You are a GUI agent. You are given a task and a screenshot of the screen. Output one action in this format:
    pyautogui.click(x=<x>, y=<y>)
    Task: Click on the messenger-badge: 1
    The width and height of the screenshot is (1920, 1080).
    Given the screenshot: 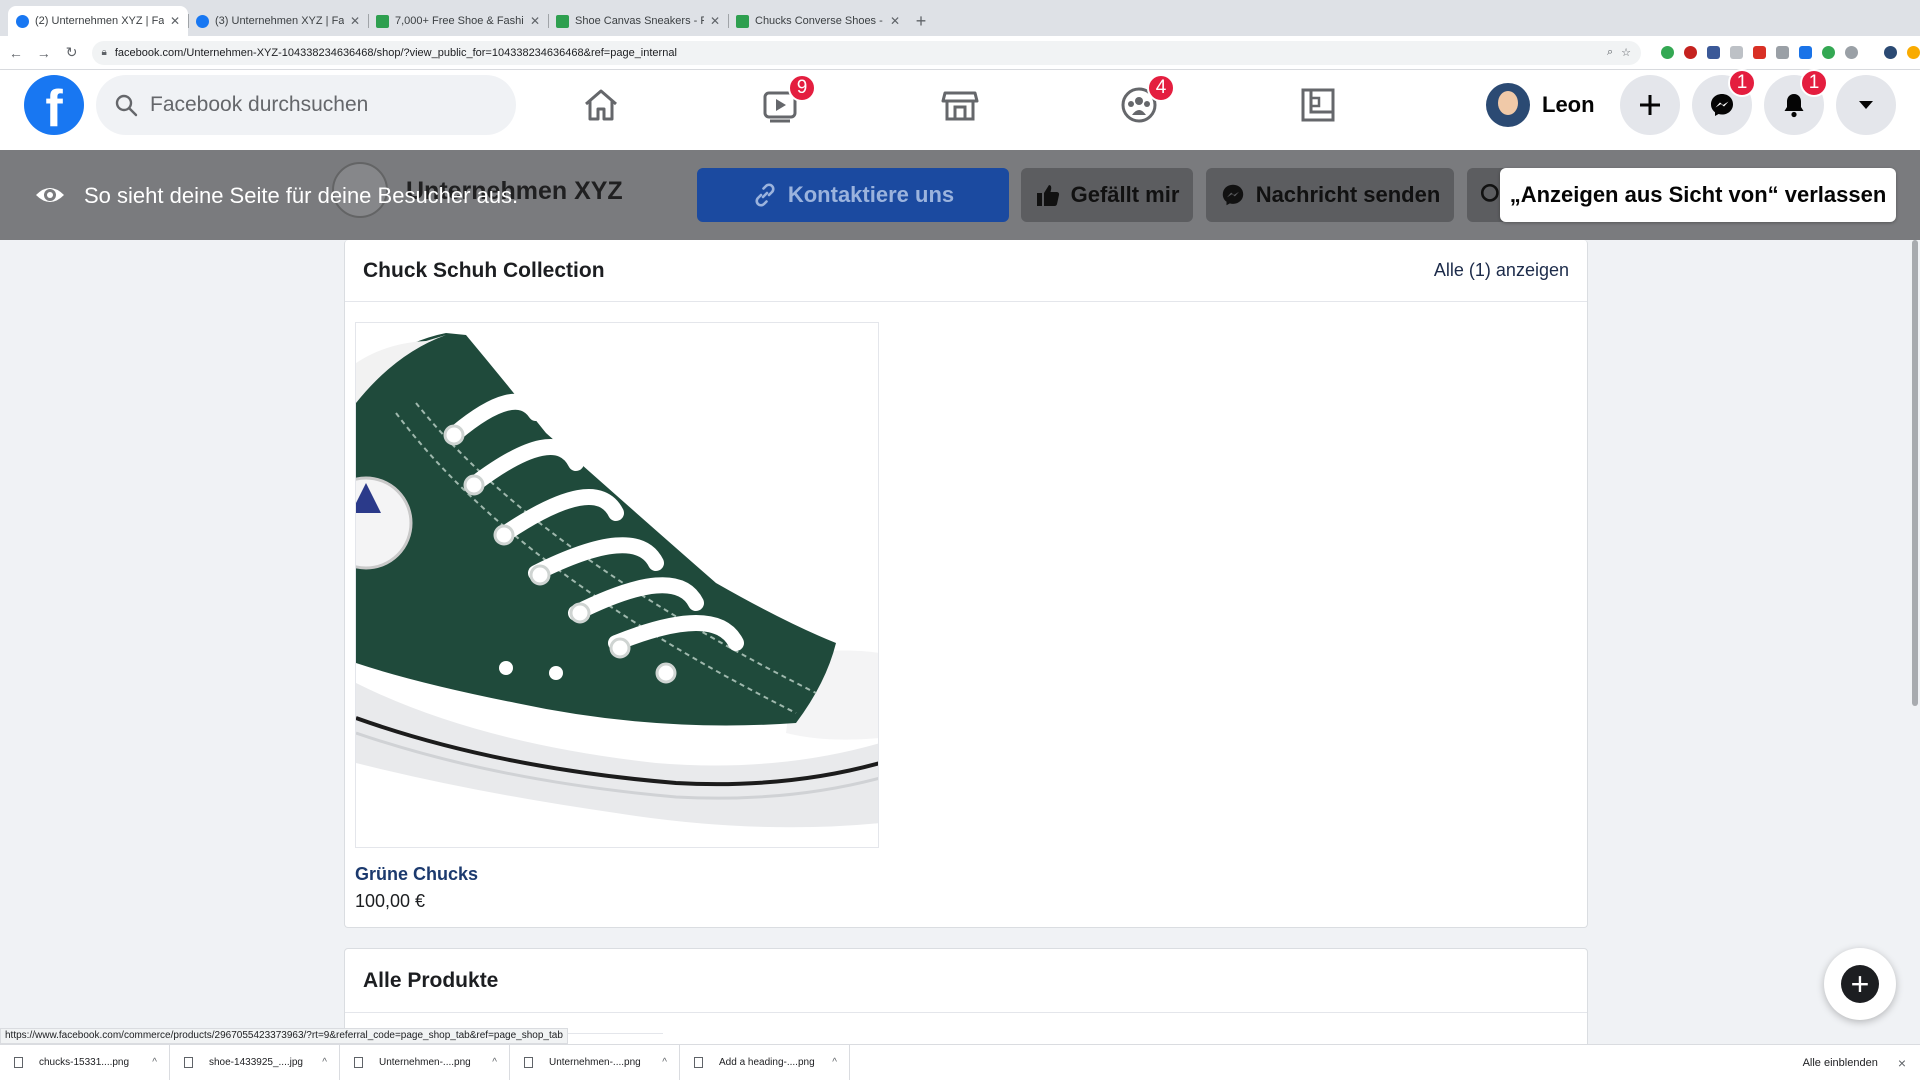 What is the action you would take?
    pyautogui.click(x=1742, y=83)
    